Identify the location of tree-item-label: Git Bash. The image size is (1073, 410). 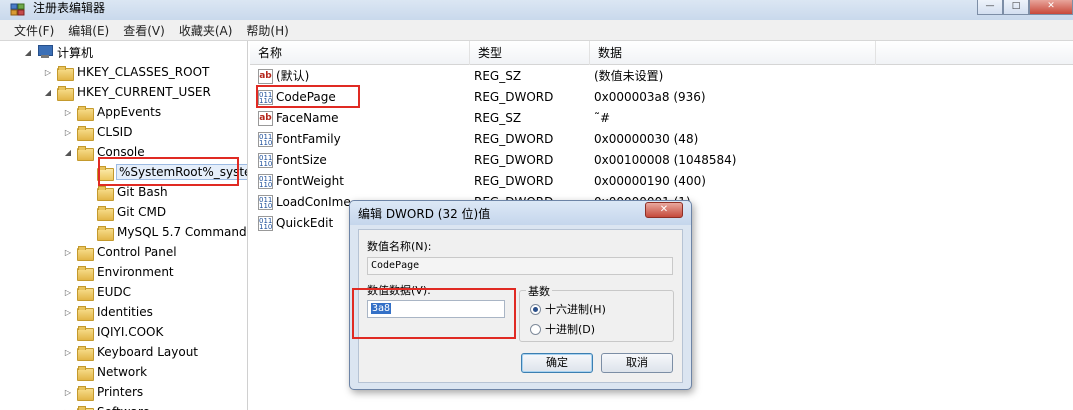
(142, 192).